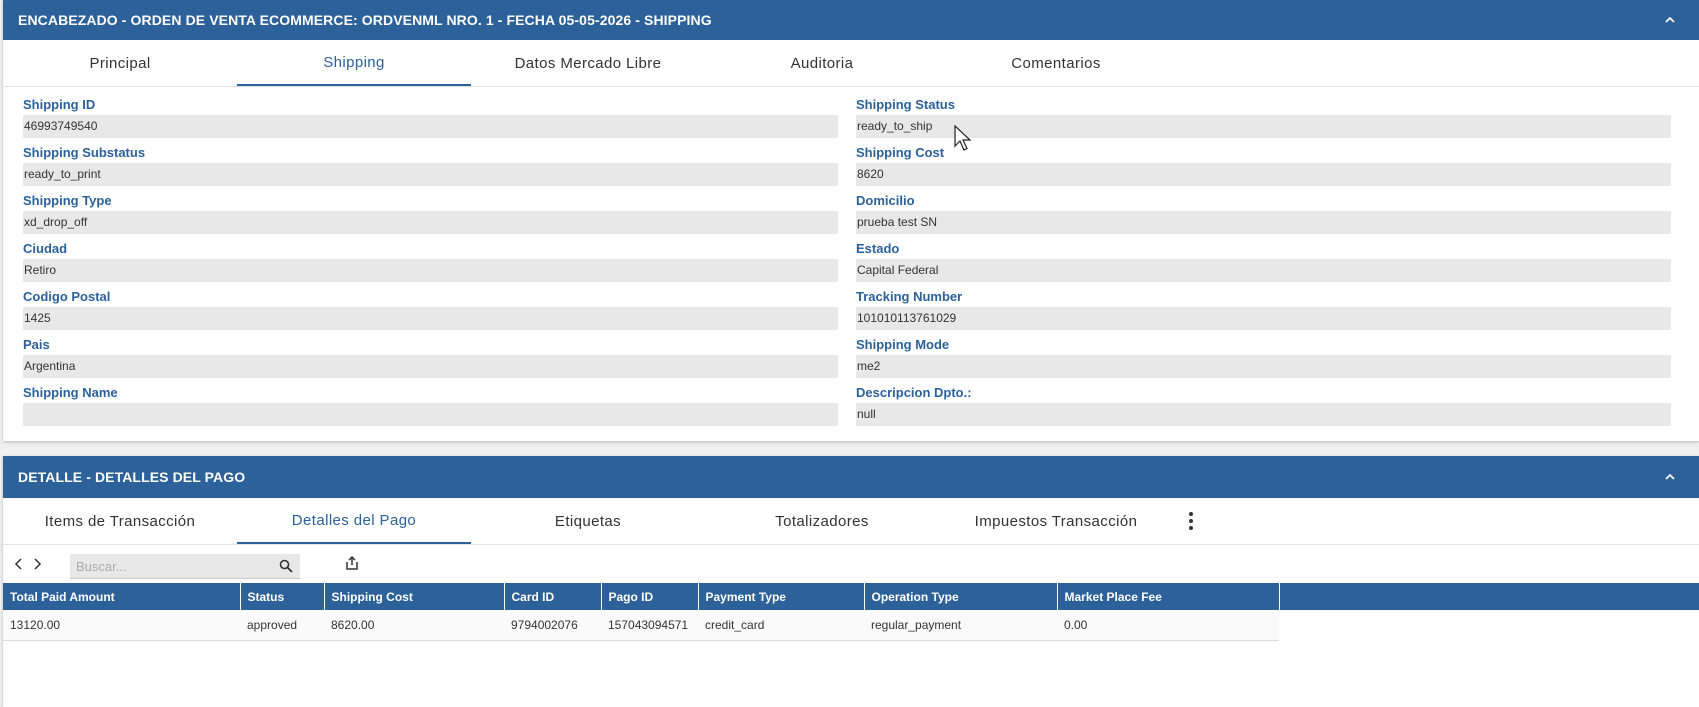 The height and width of the screenshot is (707, 1699). Describe the element at coordinates (914, 392) in the screenshot. I see `field-label: Descripcion Dpto.:` at that location.